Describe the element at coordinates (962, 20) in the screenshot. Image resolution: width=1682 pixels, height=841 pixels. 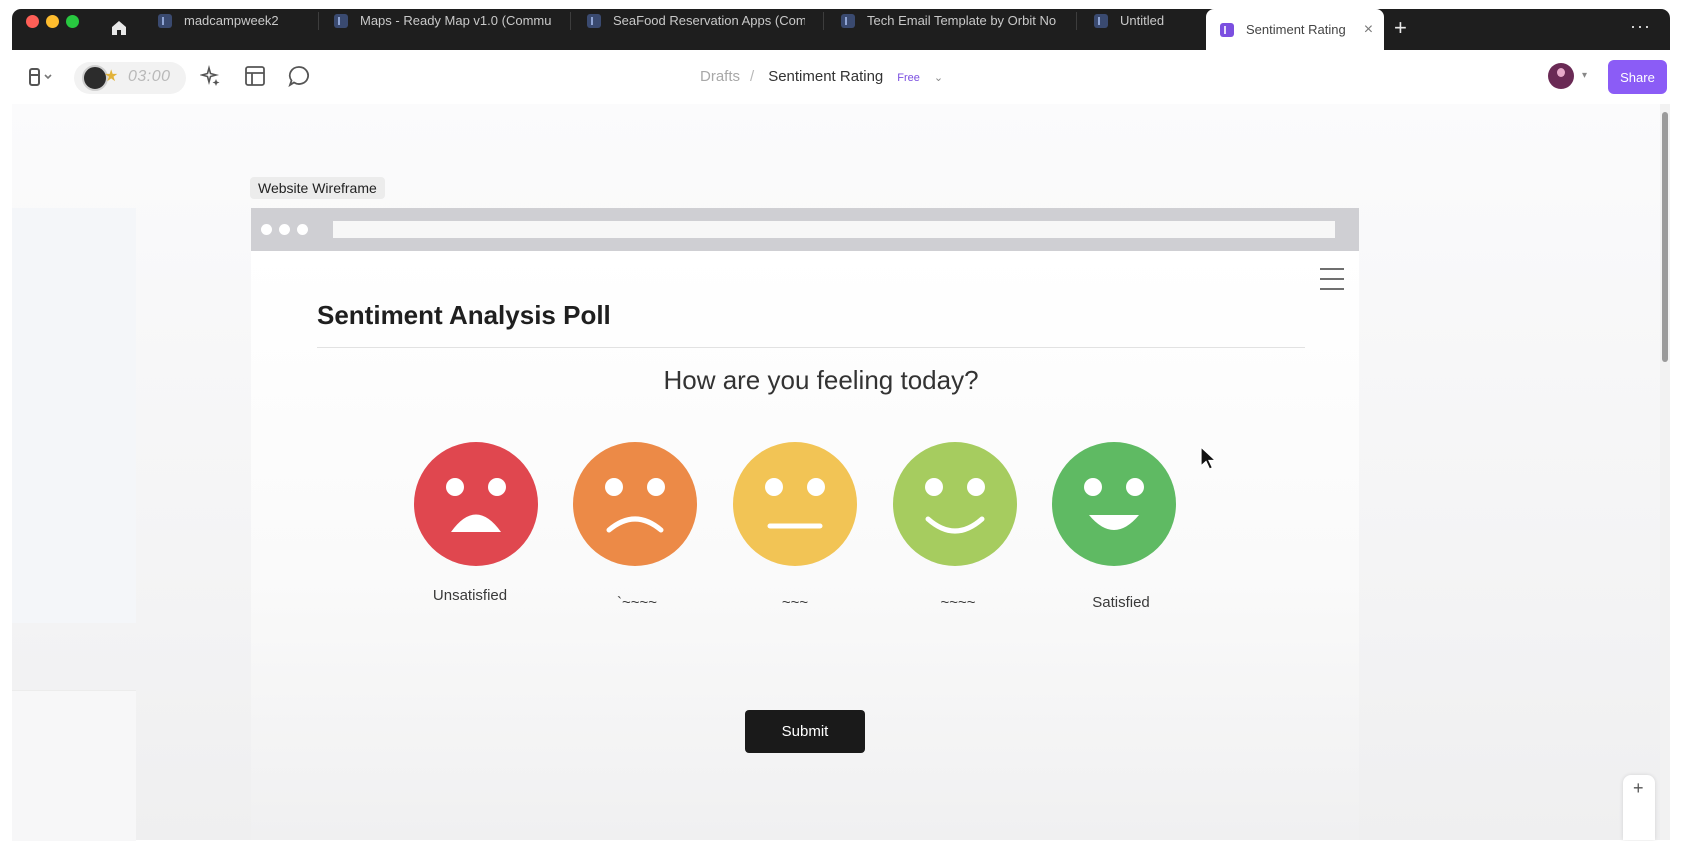
I see `tab-label: Tech Email Template by Orbit No` at that location.